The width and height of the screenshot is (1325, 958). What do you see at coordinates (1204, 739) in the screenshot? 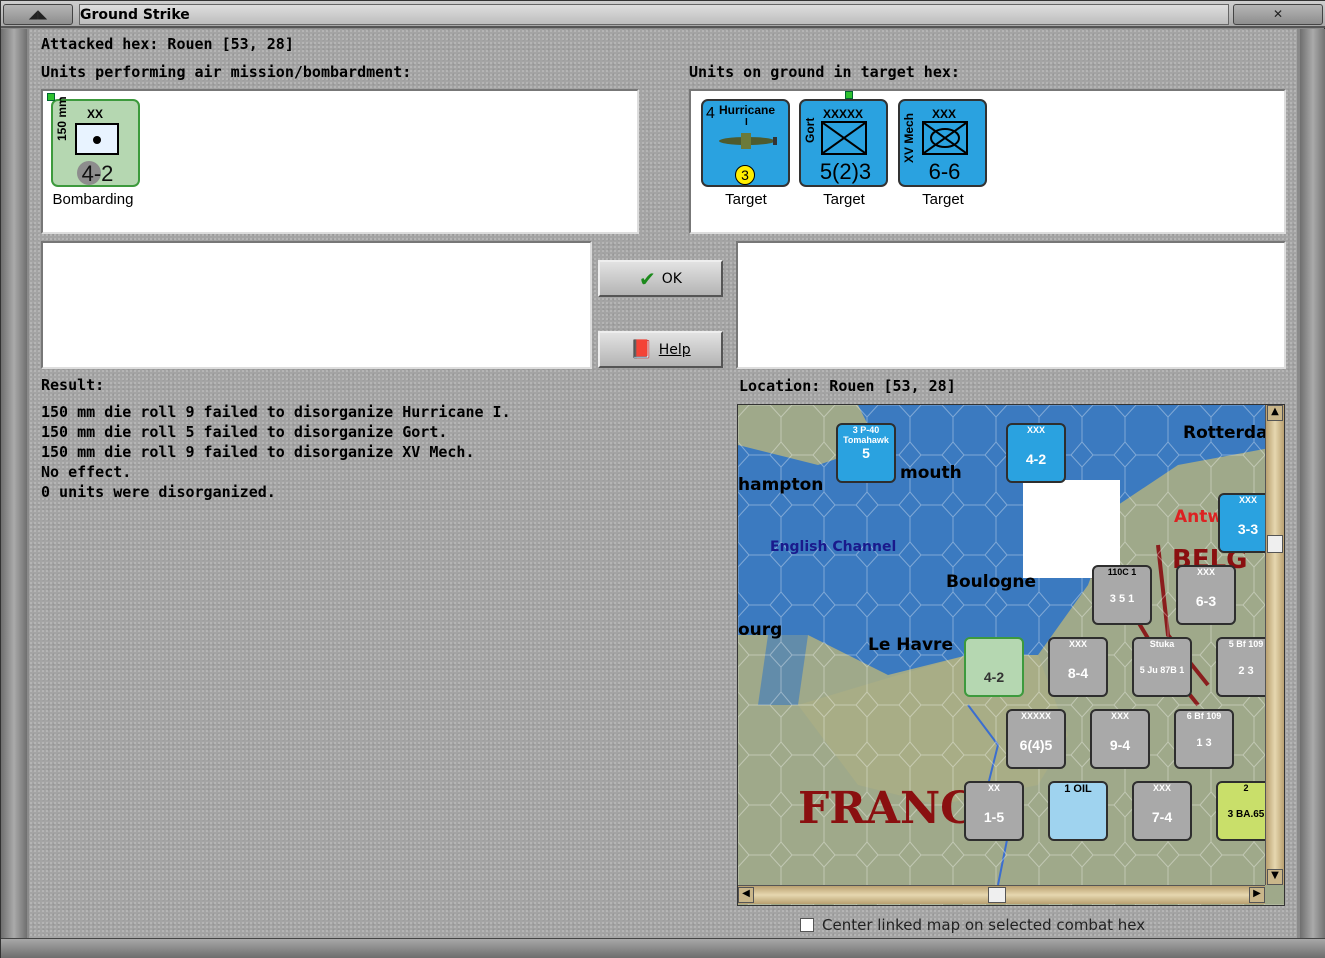
I see `map-unit-counter: 6 Bf 109 1 3` at bounding box center [1204, 739].